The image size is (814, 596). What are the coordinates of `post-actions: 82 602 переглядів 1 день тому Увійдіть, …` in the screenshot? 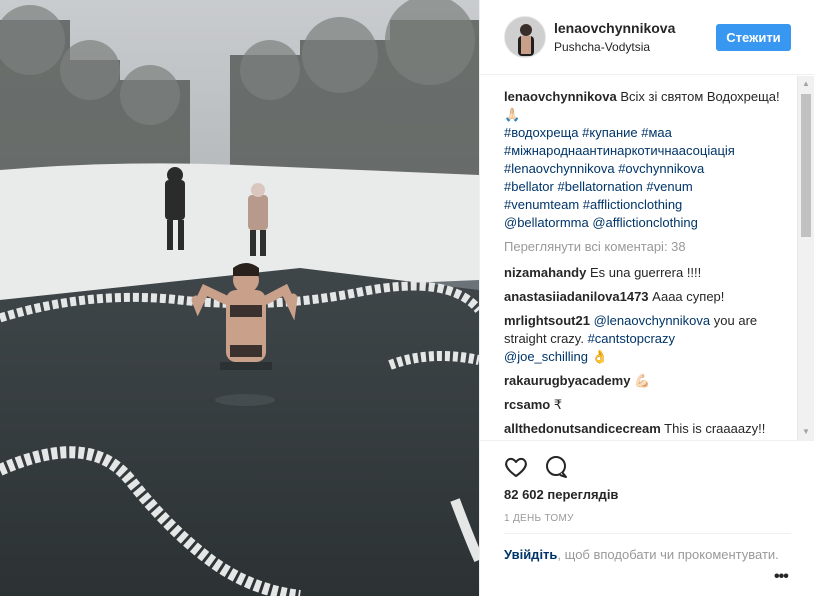 It's located at (647, 518).